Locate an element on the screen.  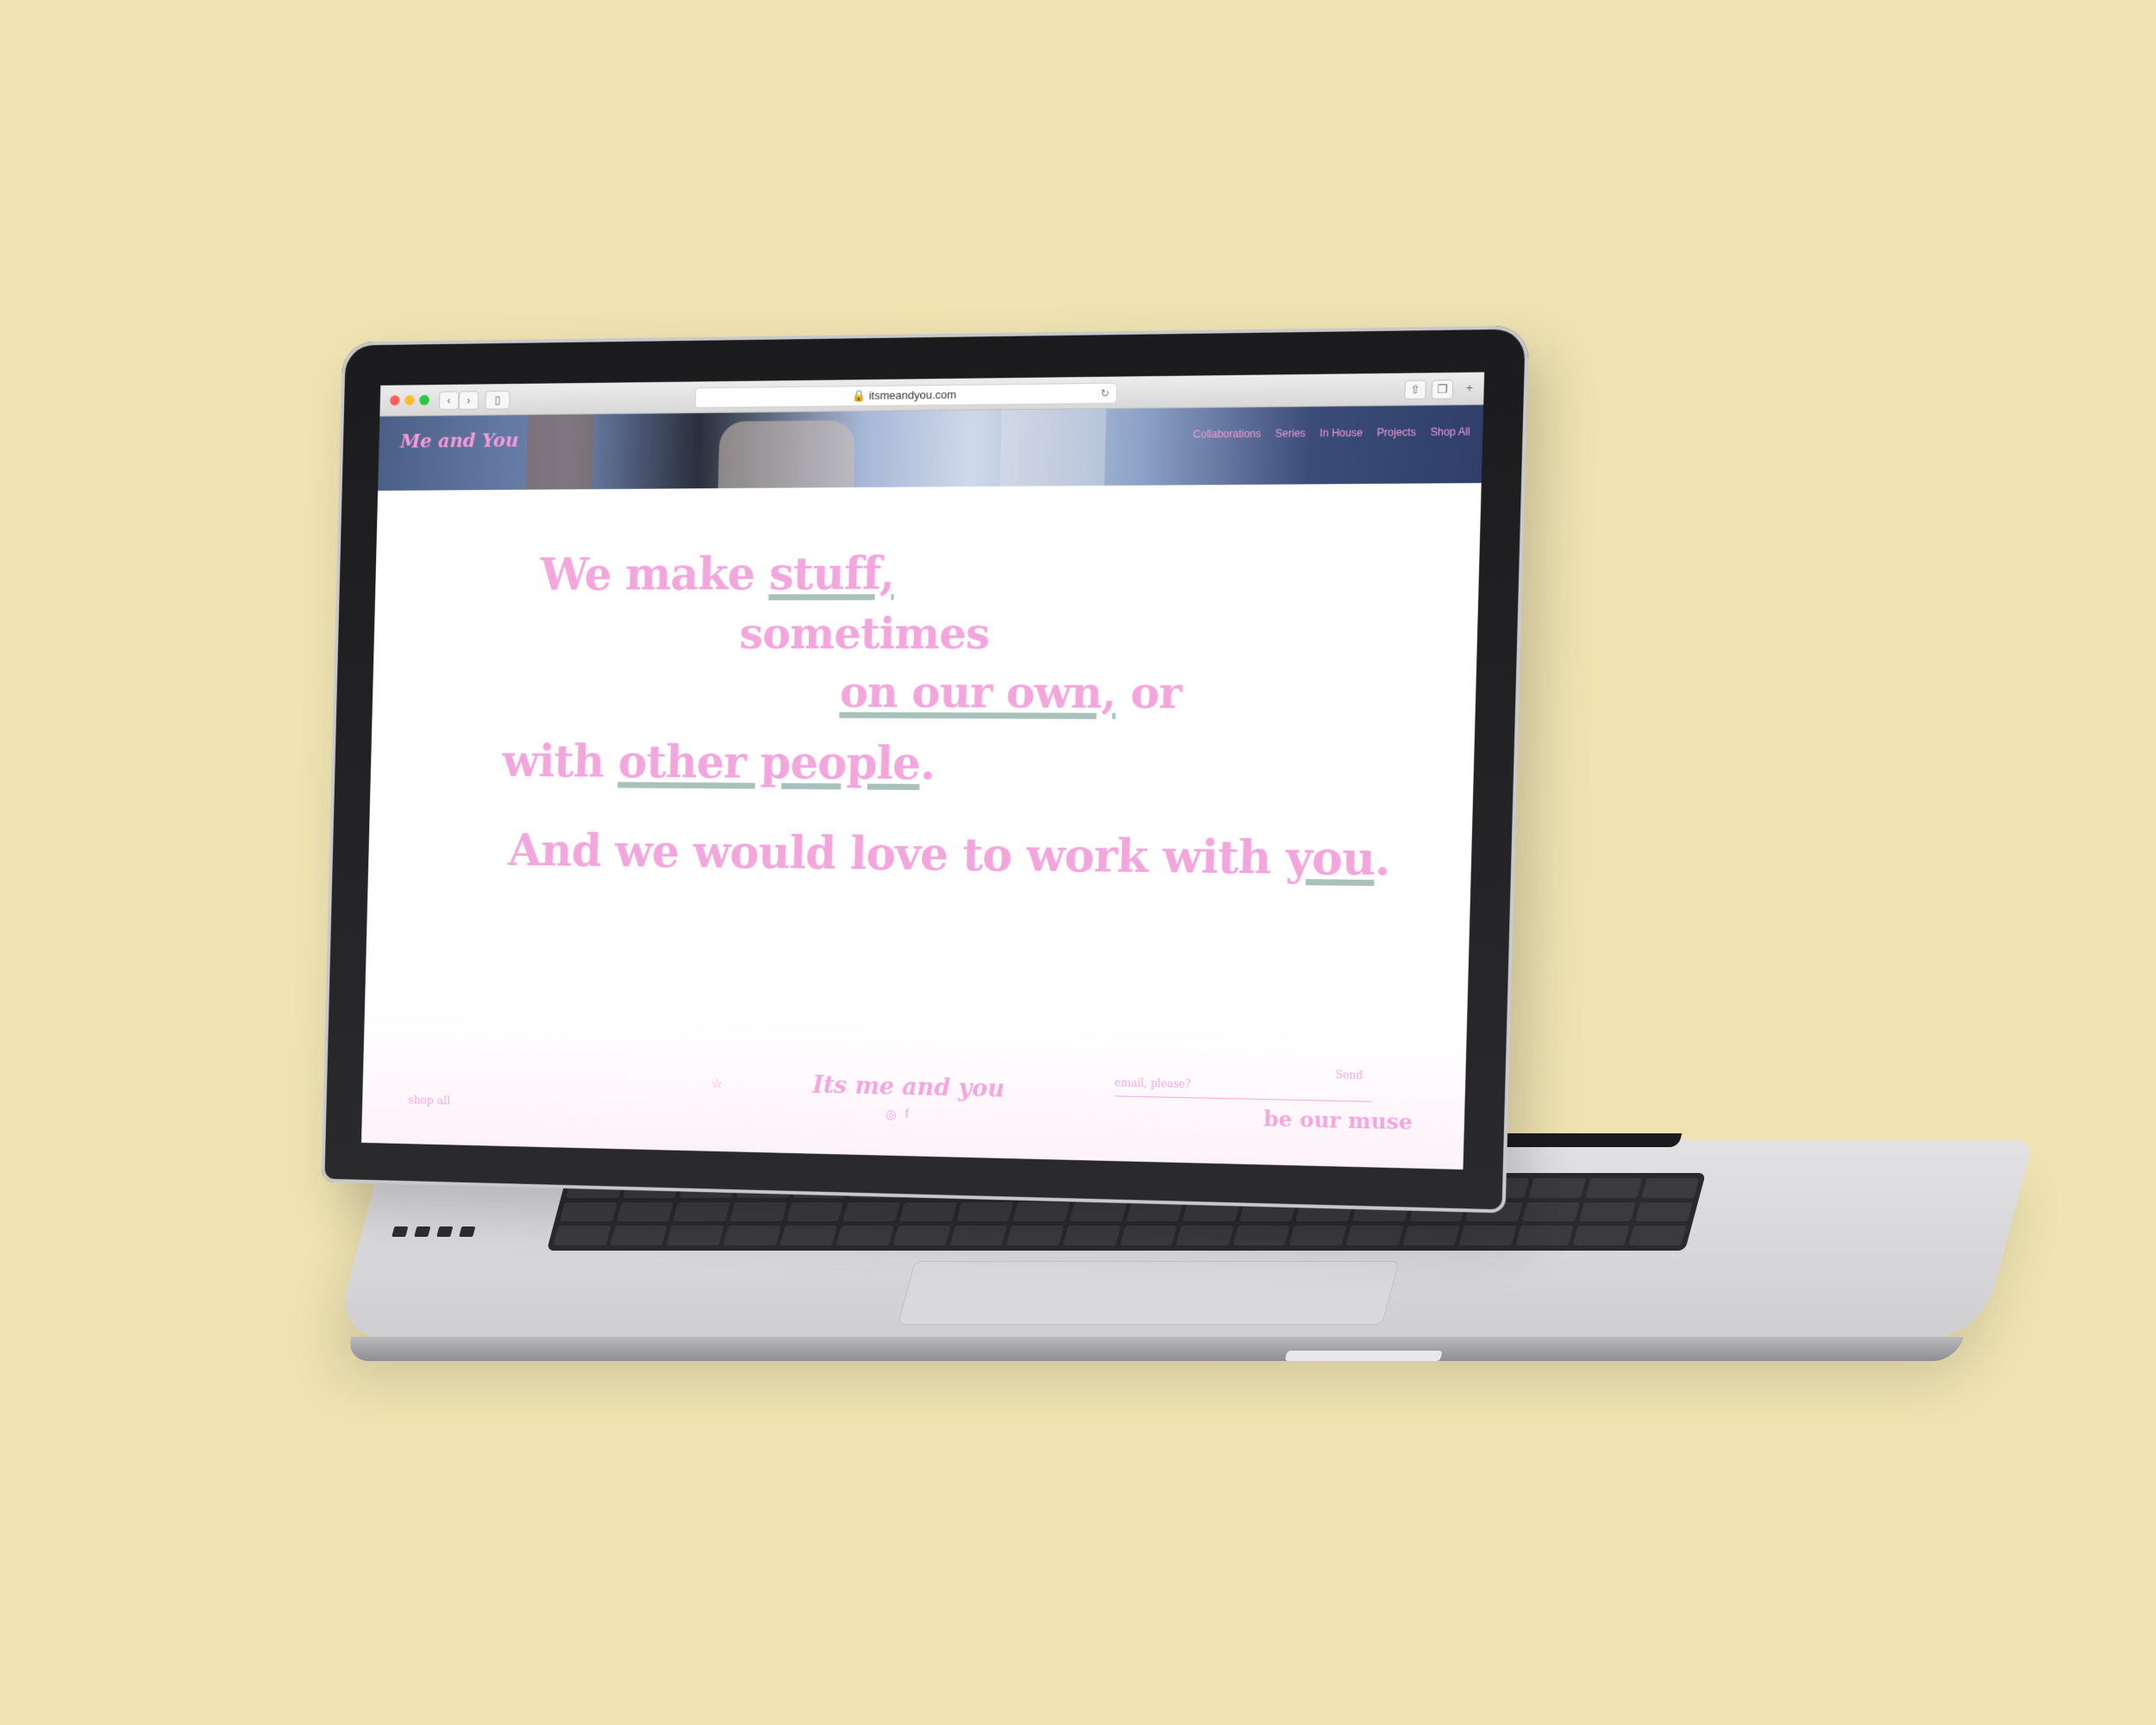
chevron-right-icon: › is located at coordinates (469, 400).